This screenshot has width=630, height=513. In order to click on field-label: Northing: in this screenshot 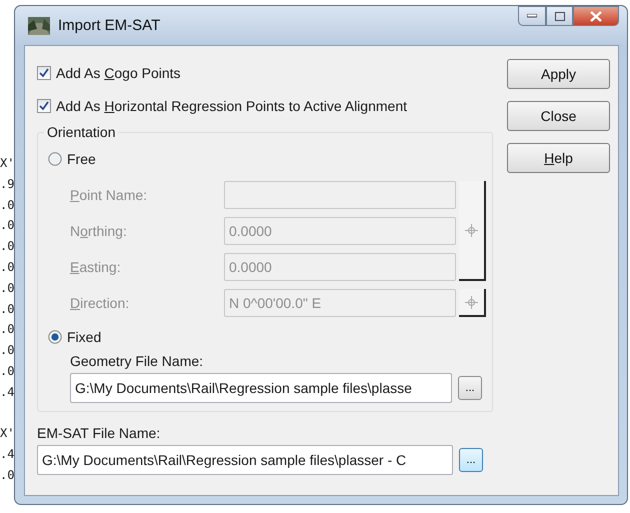, I will do `click(99, 231)`.